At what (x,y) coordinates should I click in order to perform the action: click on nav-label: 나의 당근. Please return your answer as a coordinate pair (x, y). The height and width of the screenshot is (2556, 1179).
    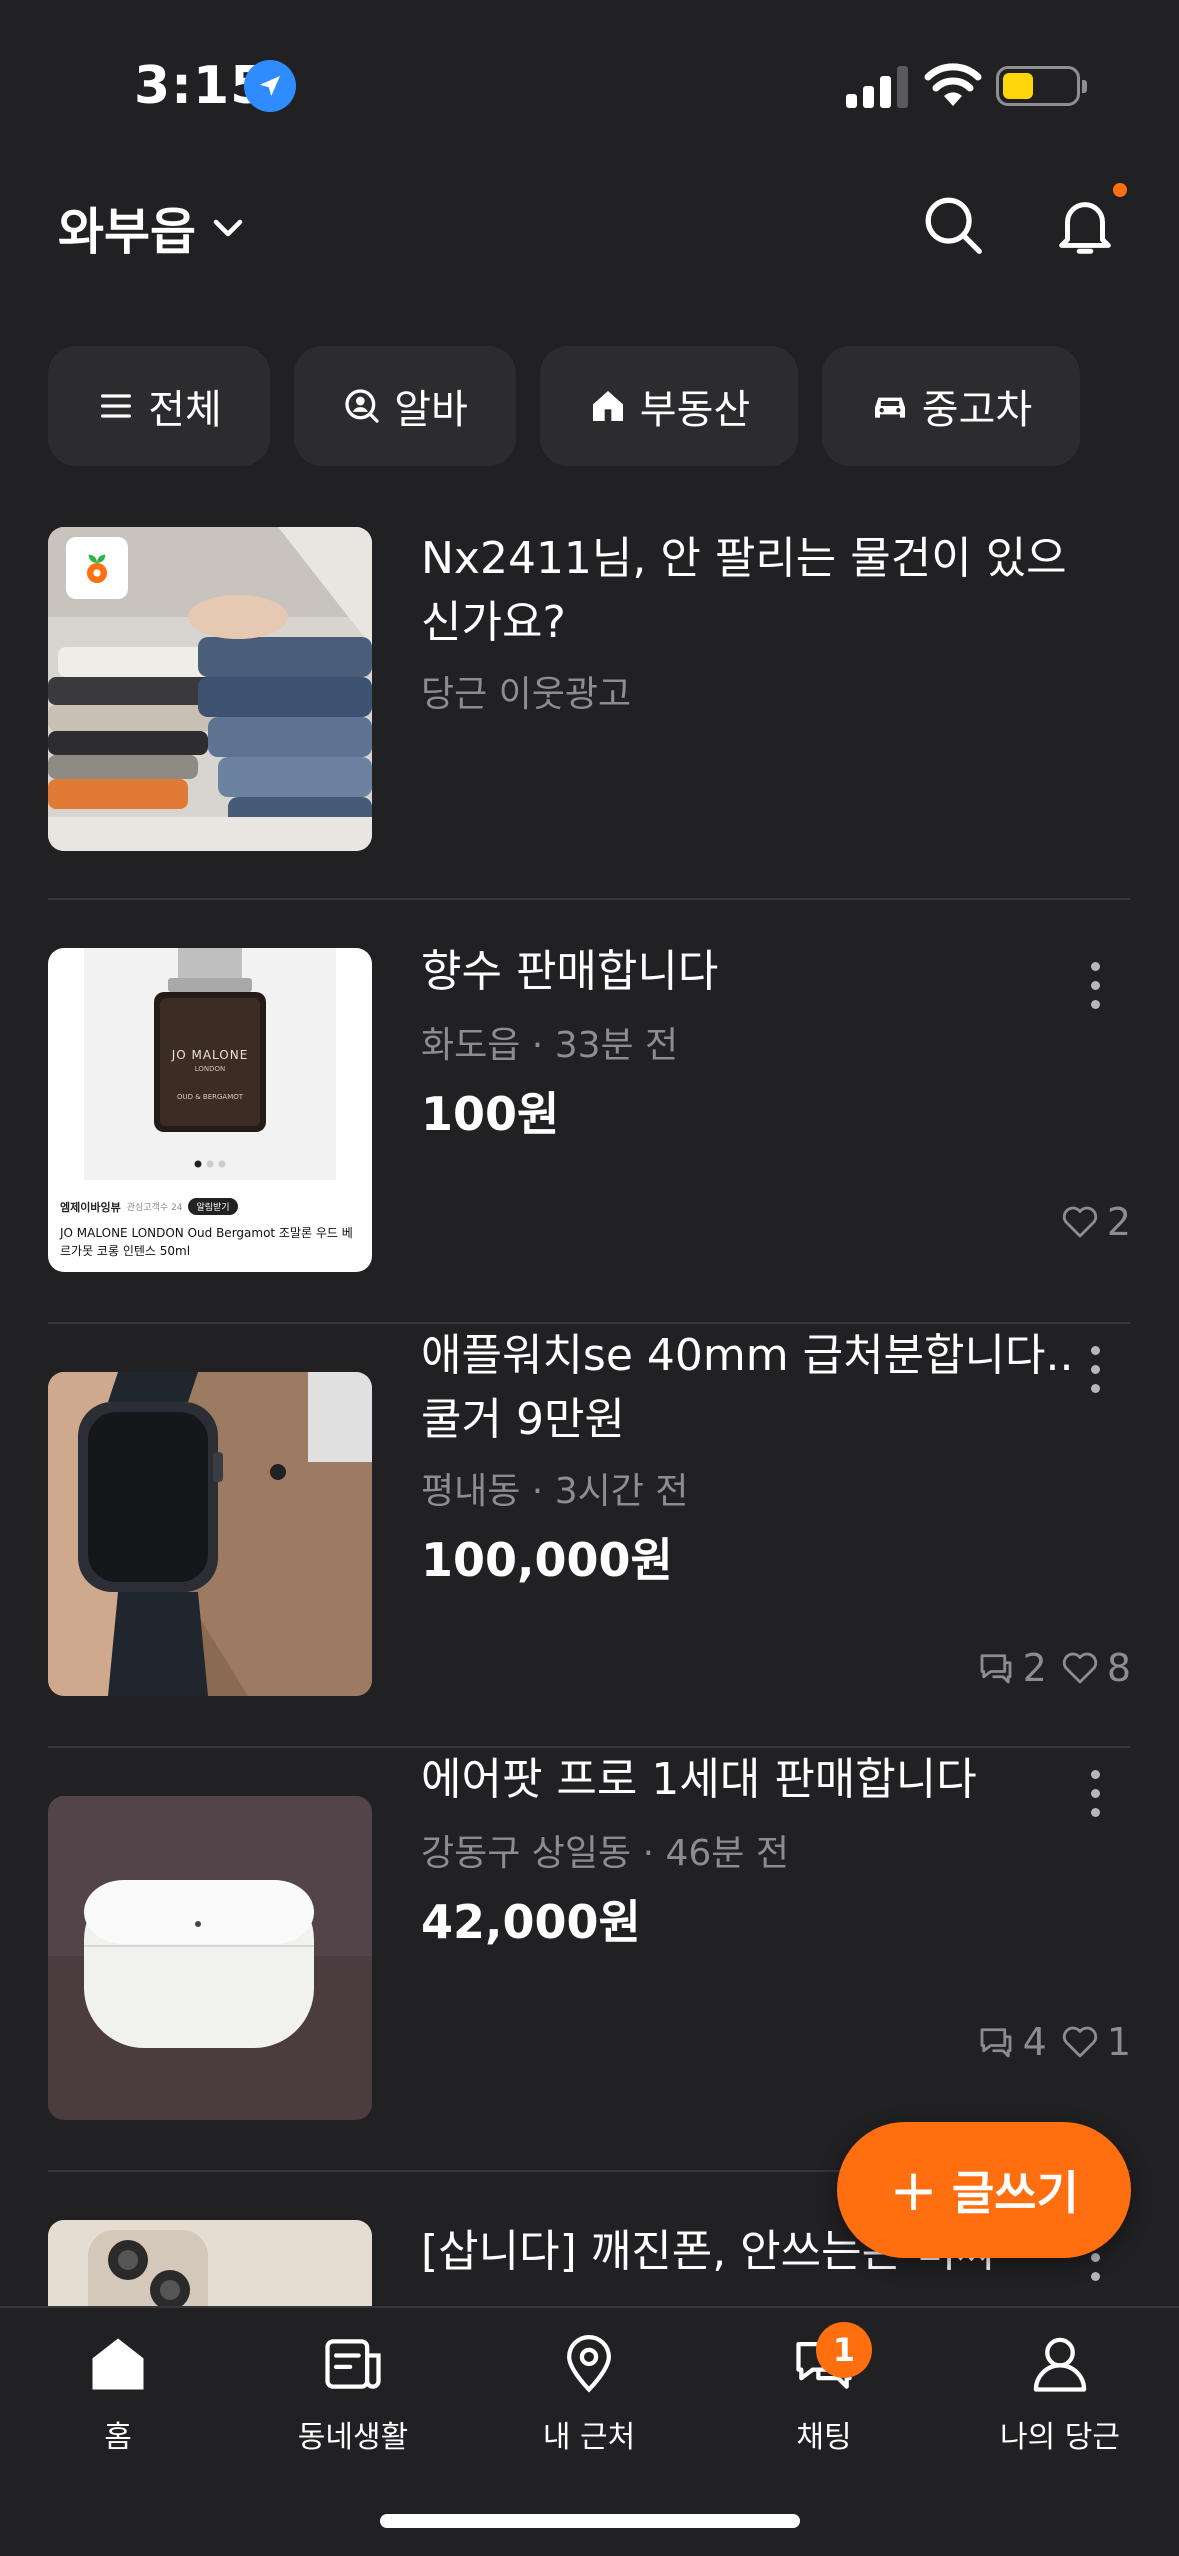
    Looking at the image, I should click on (1060, 2437).